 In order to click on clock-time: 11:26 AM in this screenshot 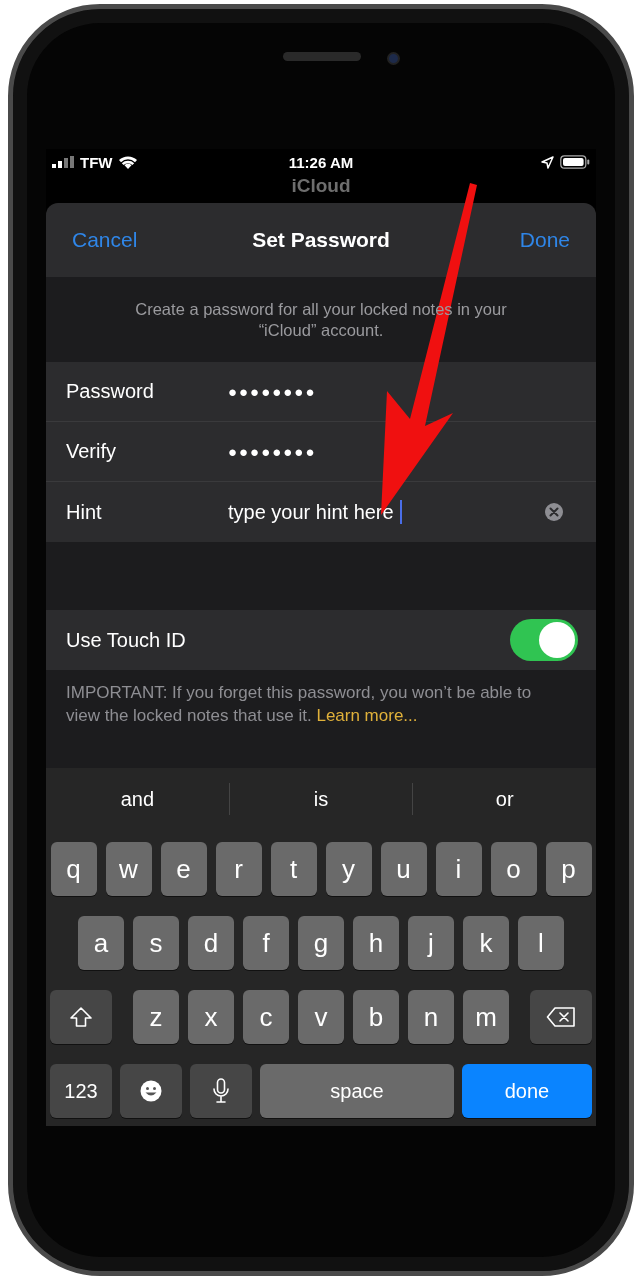, I will do `click(321, 162)`.